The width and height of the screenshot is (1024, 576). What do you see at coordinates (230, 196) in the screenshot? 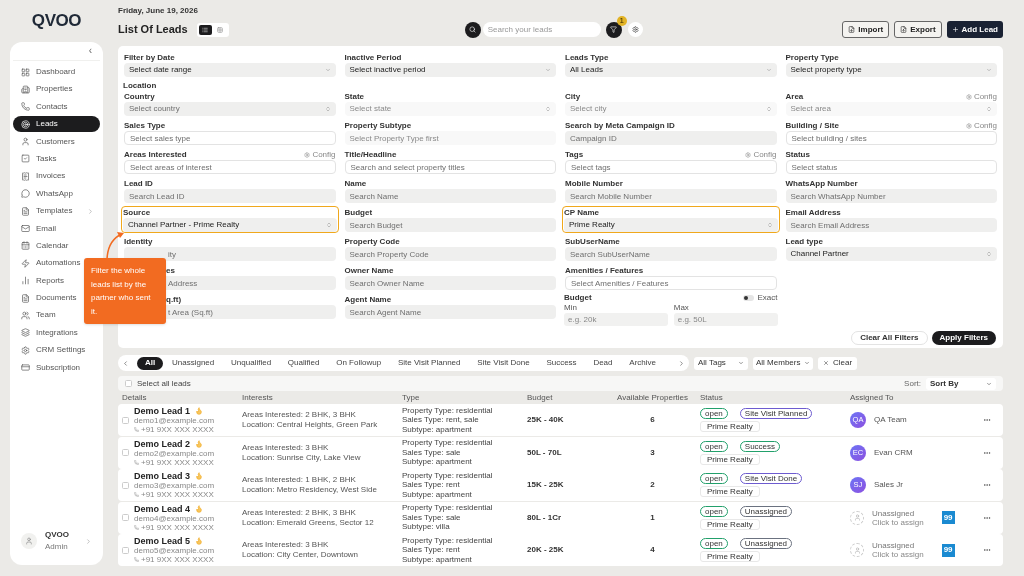
I see `input-field: Search Lead ID` at bounding box center [230, 196].